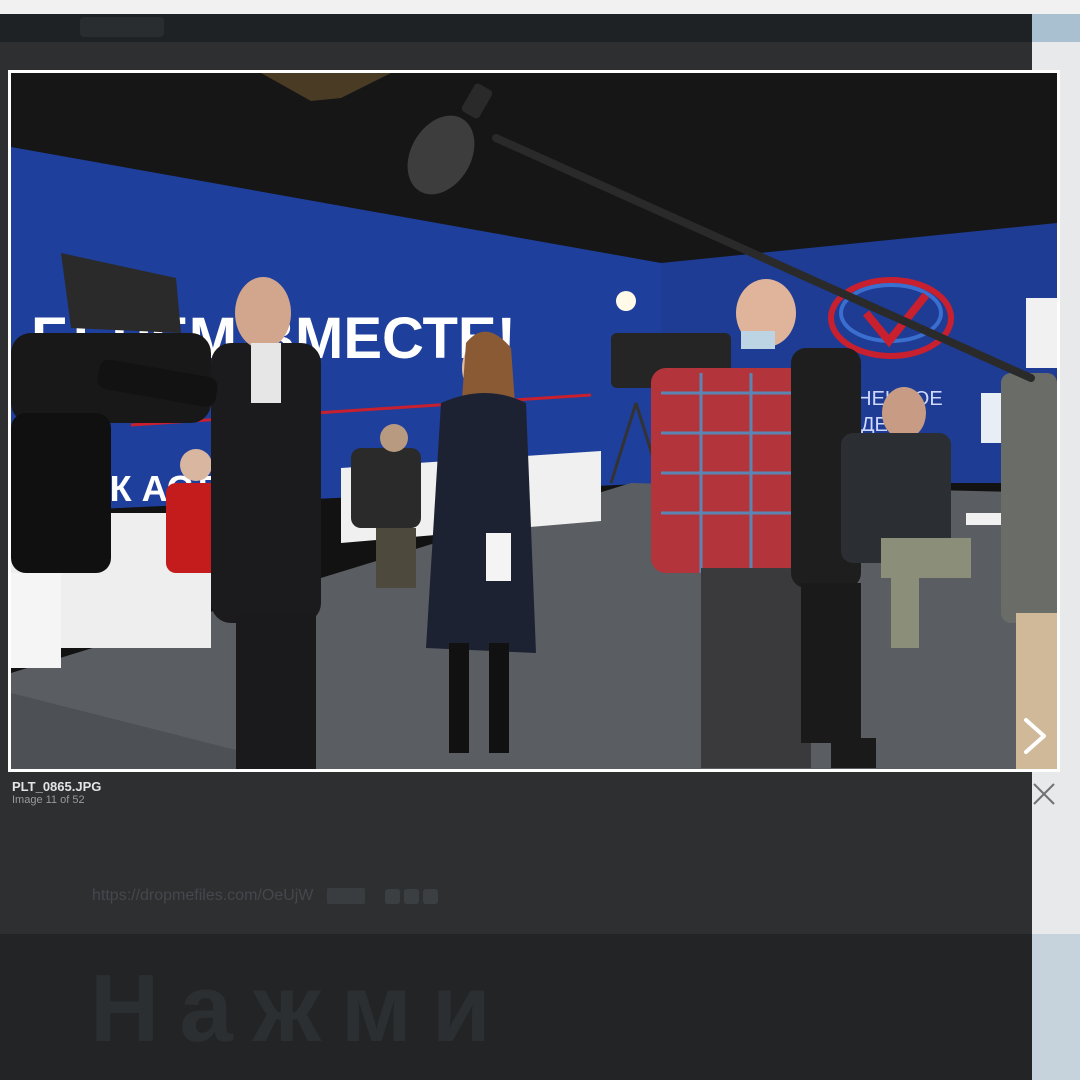 This screenshot has width=1080, height=1080. I want to click on chevron-right-icon, so click(1035, 736).